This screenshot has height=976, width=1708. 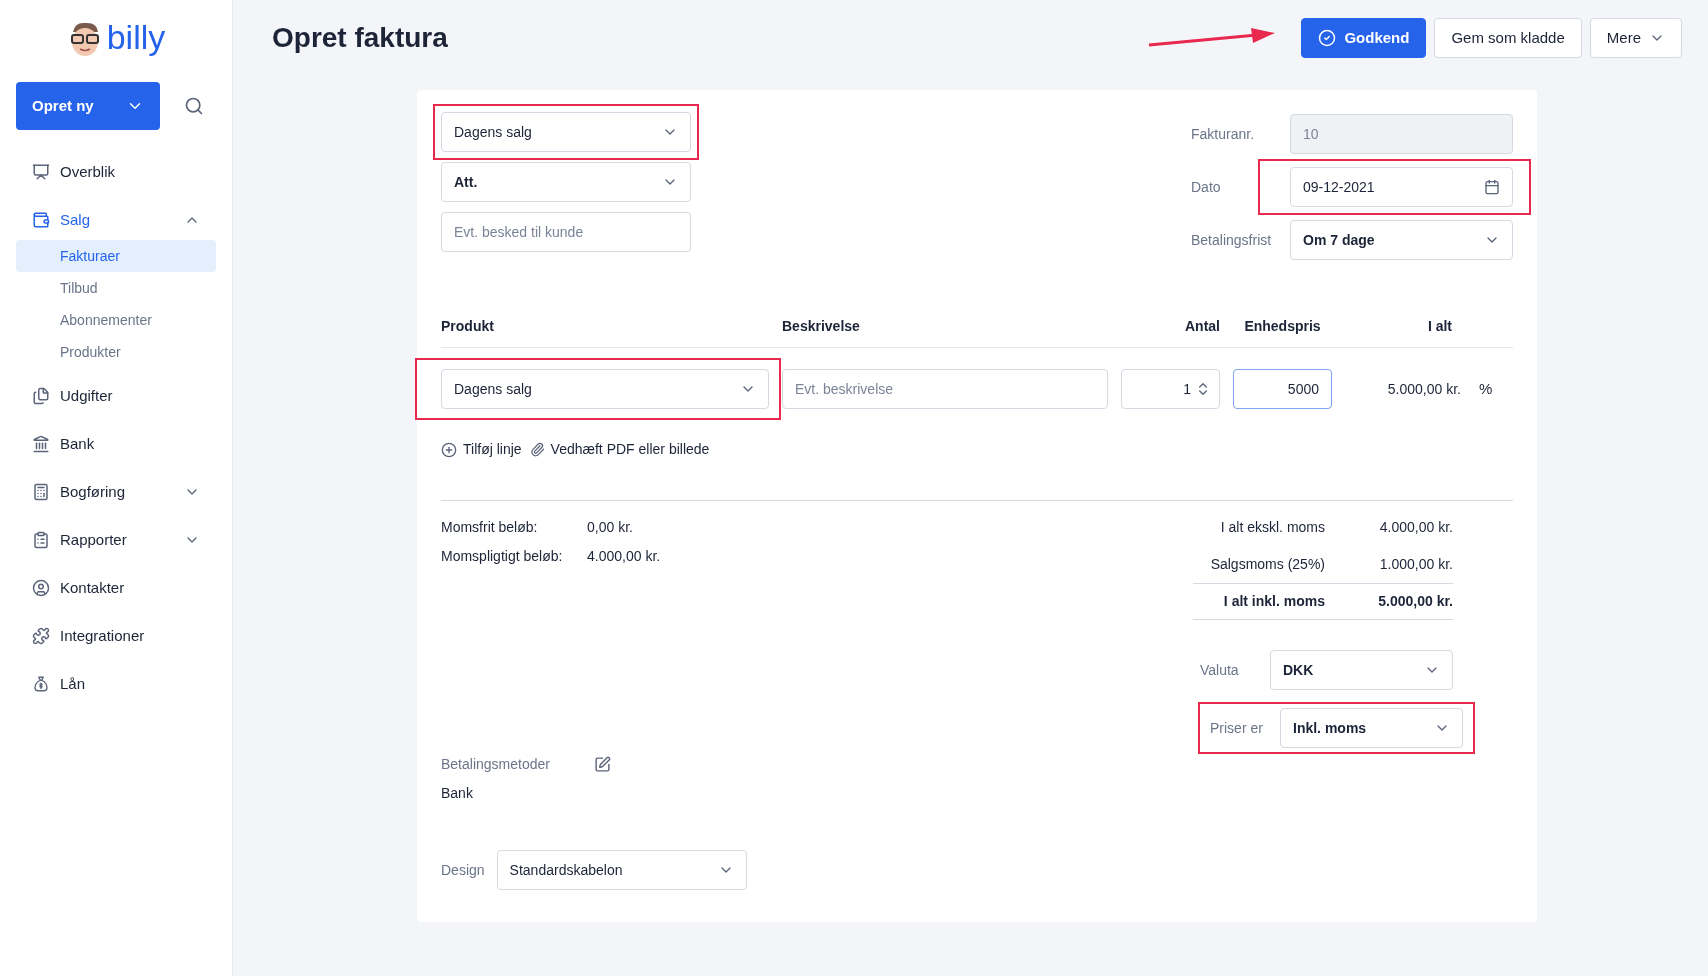 I want to click on nav-item: Rapporter, so click(x=116, y=540).